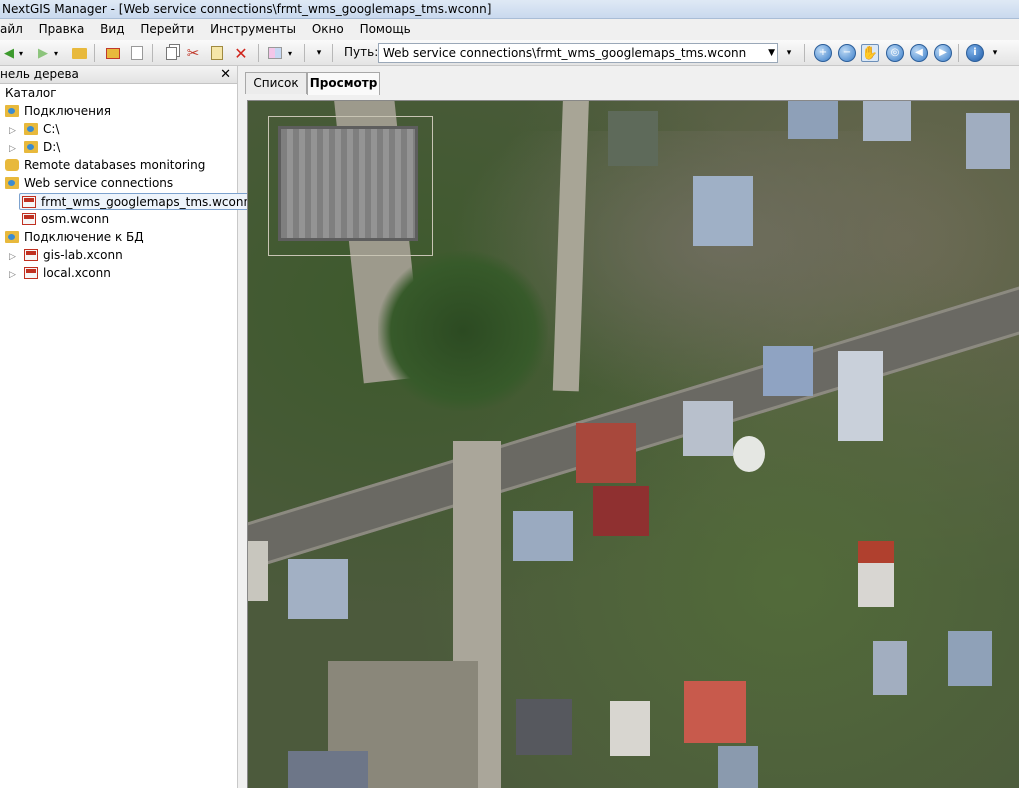  I want to click on new-folder-icon, so click(113, 53).